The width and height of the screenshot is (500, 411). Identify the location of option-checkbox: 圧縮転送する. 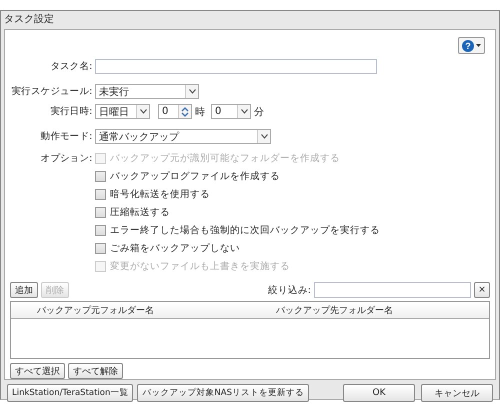
(132, 212).